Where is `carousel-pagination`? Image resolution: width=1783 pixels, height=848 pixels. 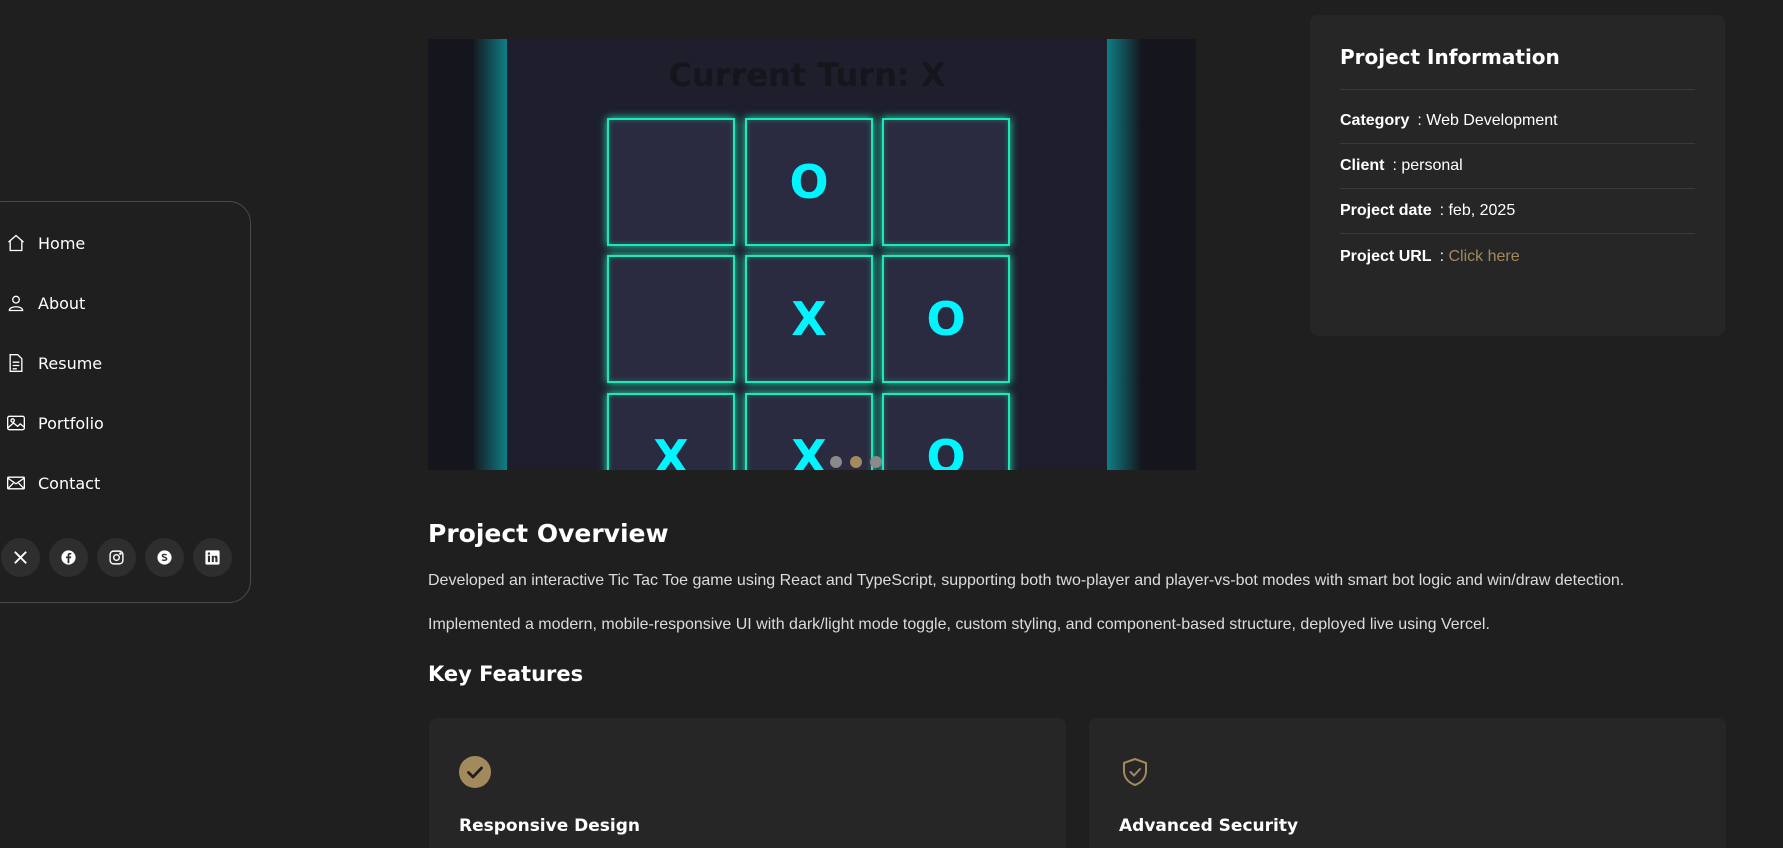
carousel-pagination is located at coordinates (856, 462).